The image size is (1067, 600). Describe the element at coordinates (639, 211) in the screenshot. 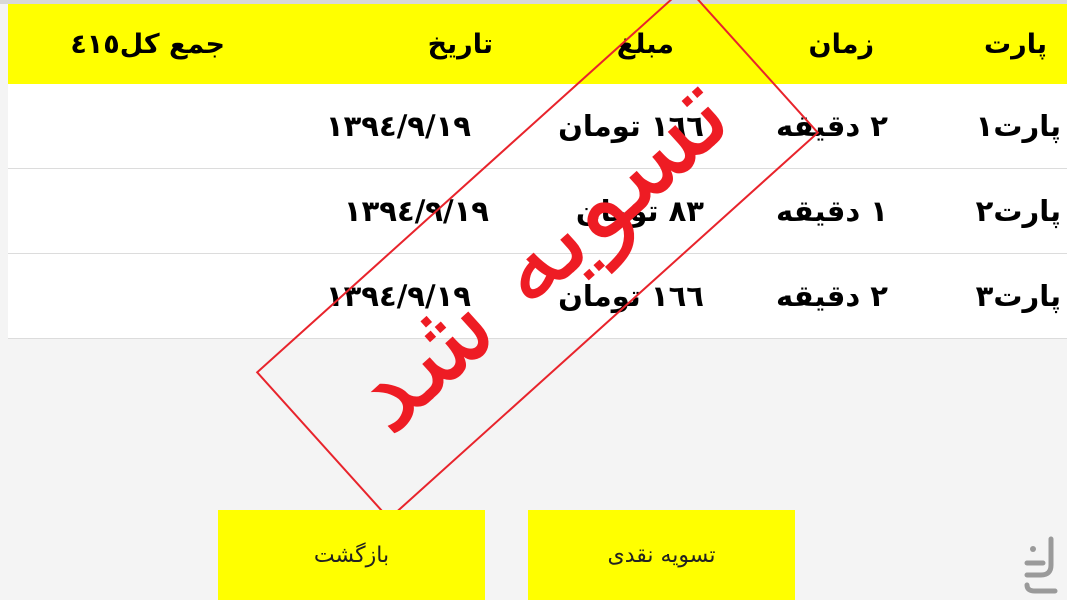

I see `row-amount: ٨٣ تومان` at that location.